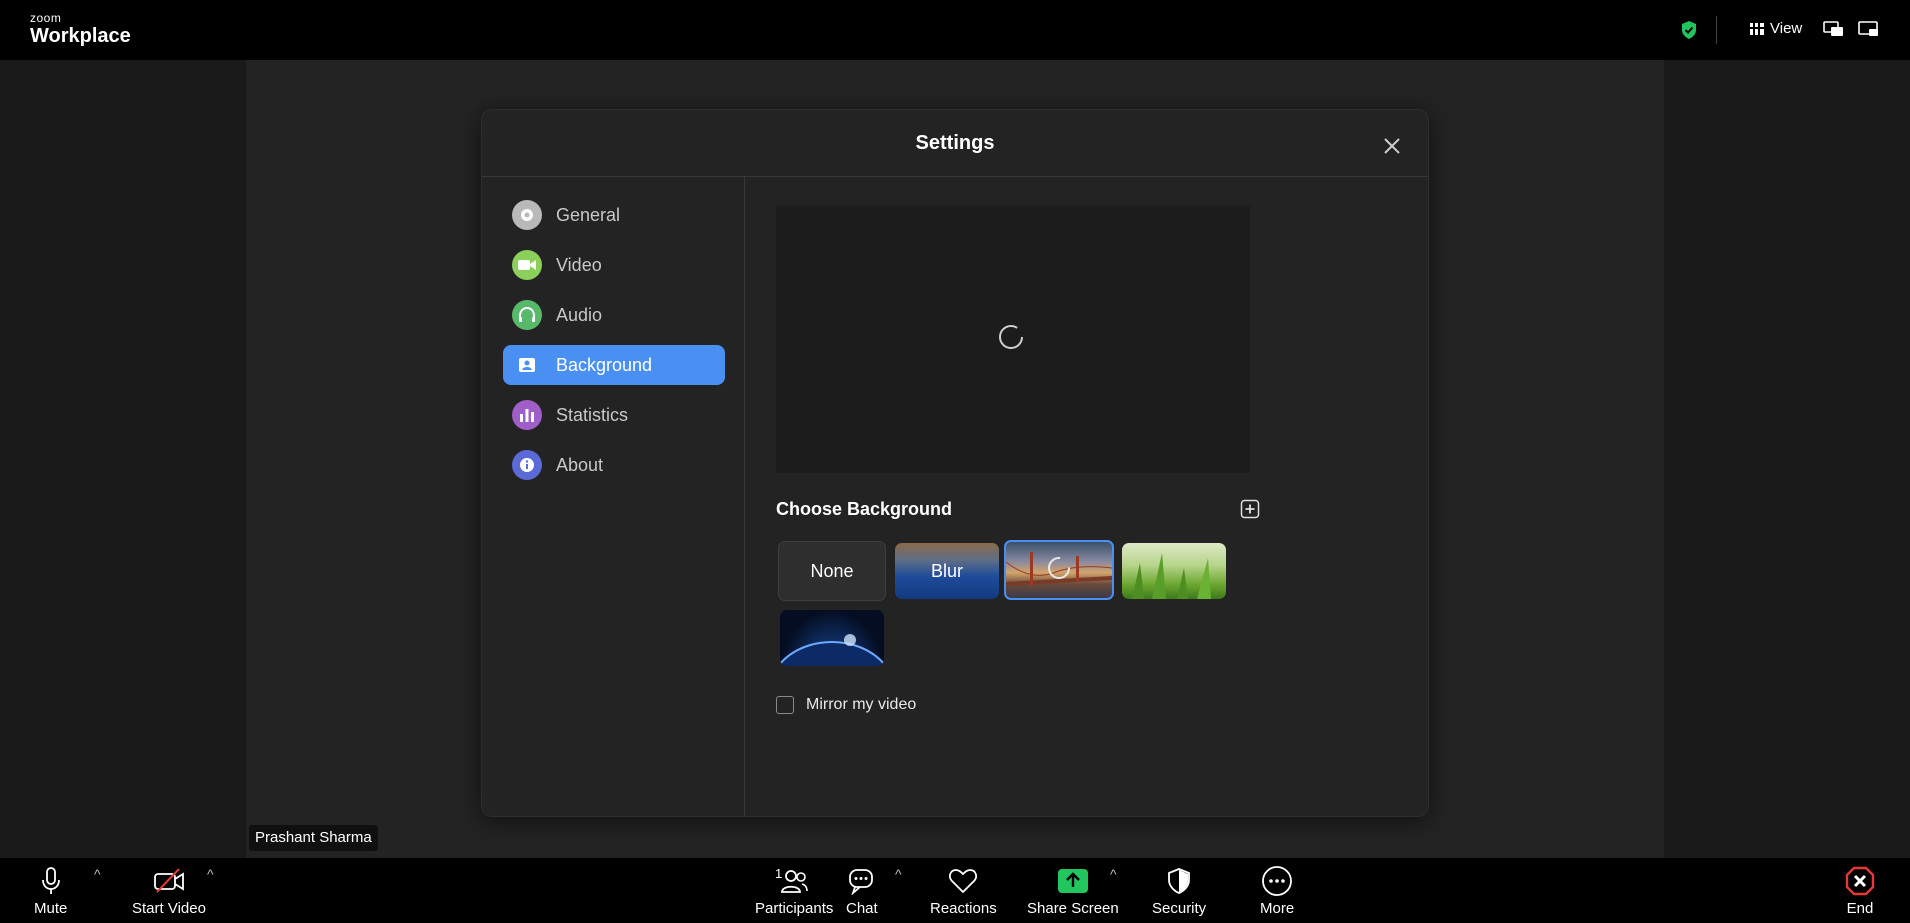  I want to click on settings-title: Settings, so click(955, 143).